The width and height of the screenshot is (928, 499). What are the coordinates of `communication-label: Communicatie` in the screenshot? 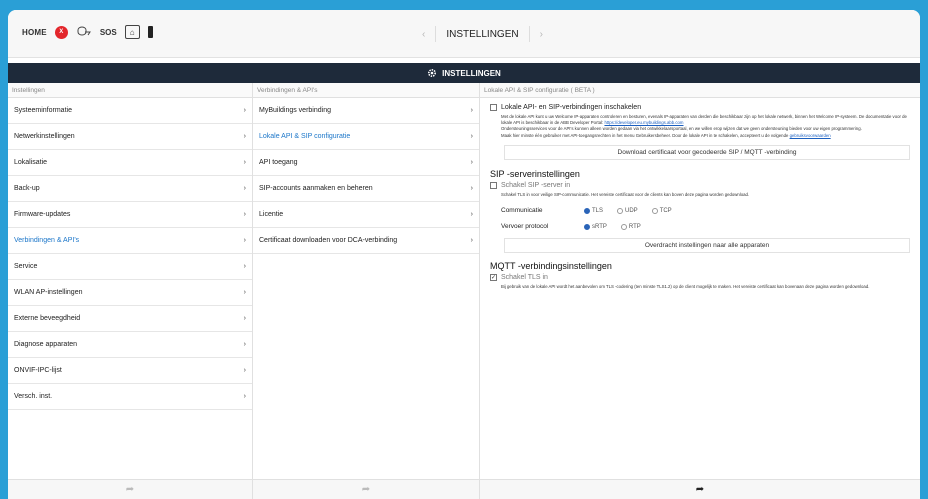 It's located at (522, 211).